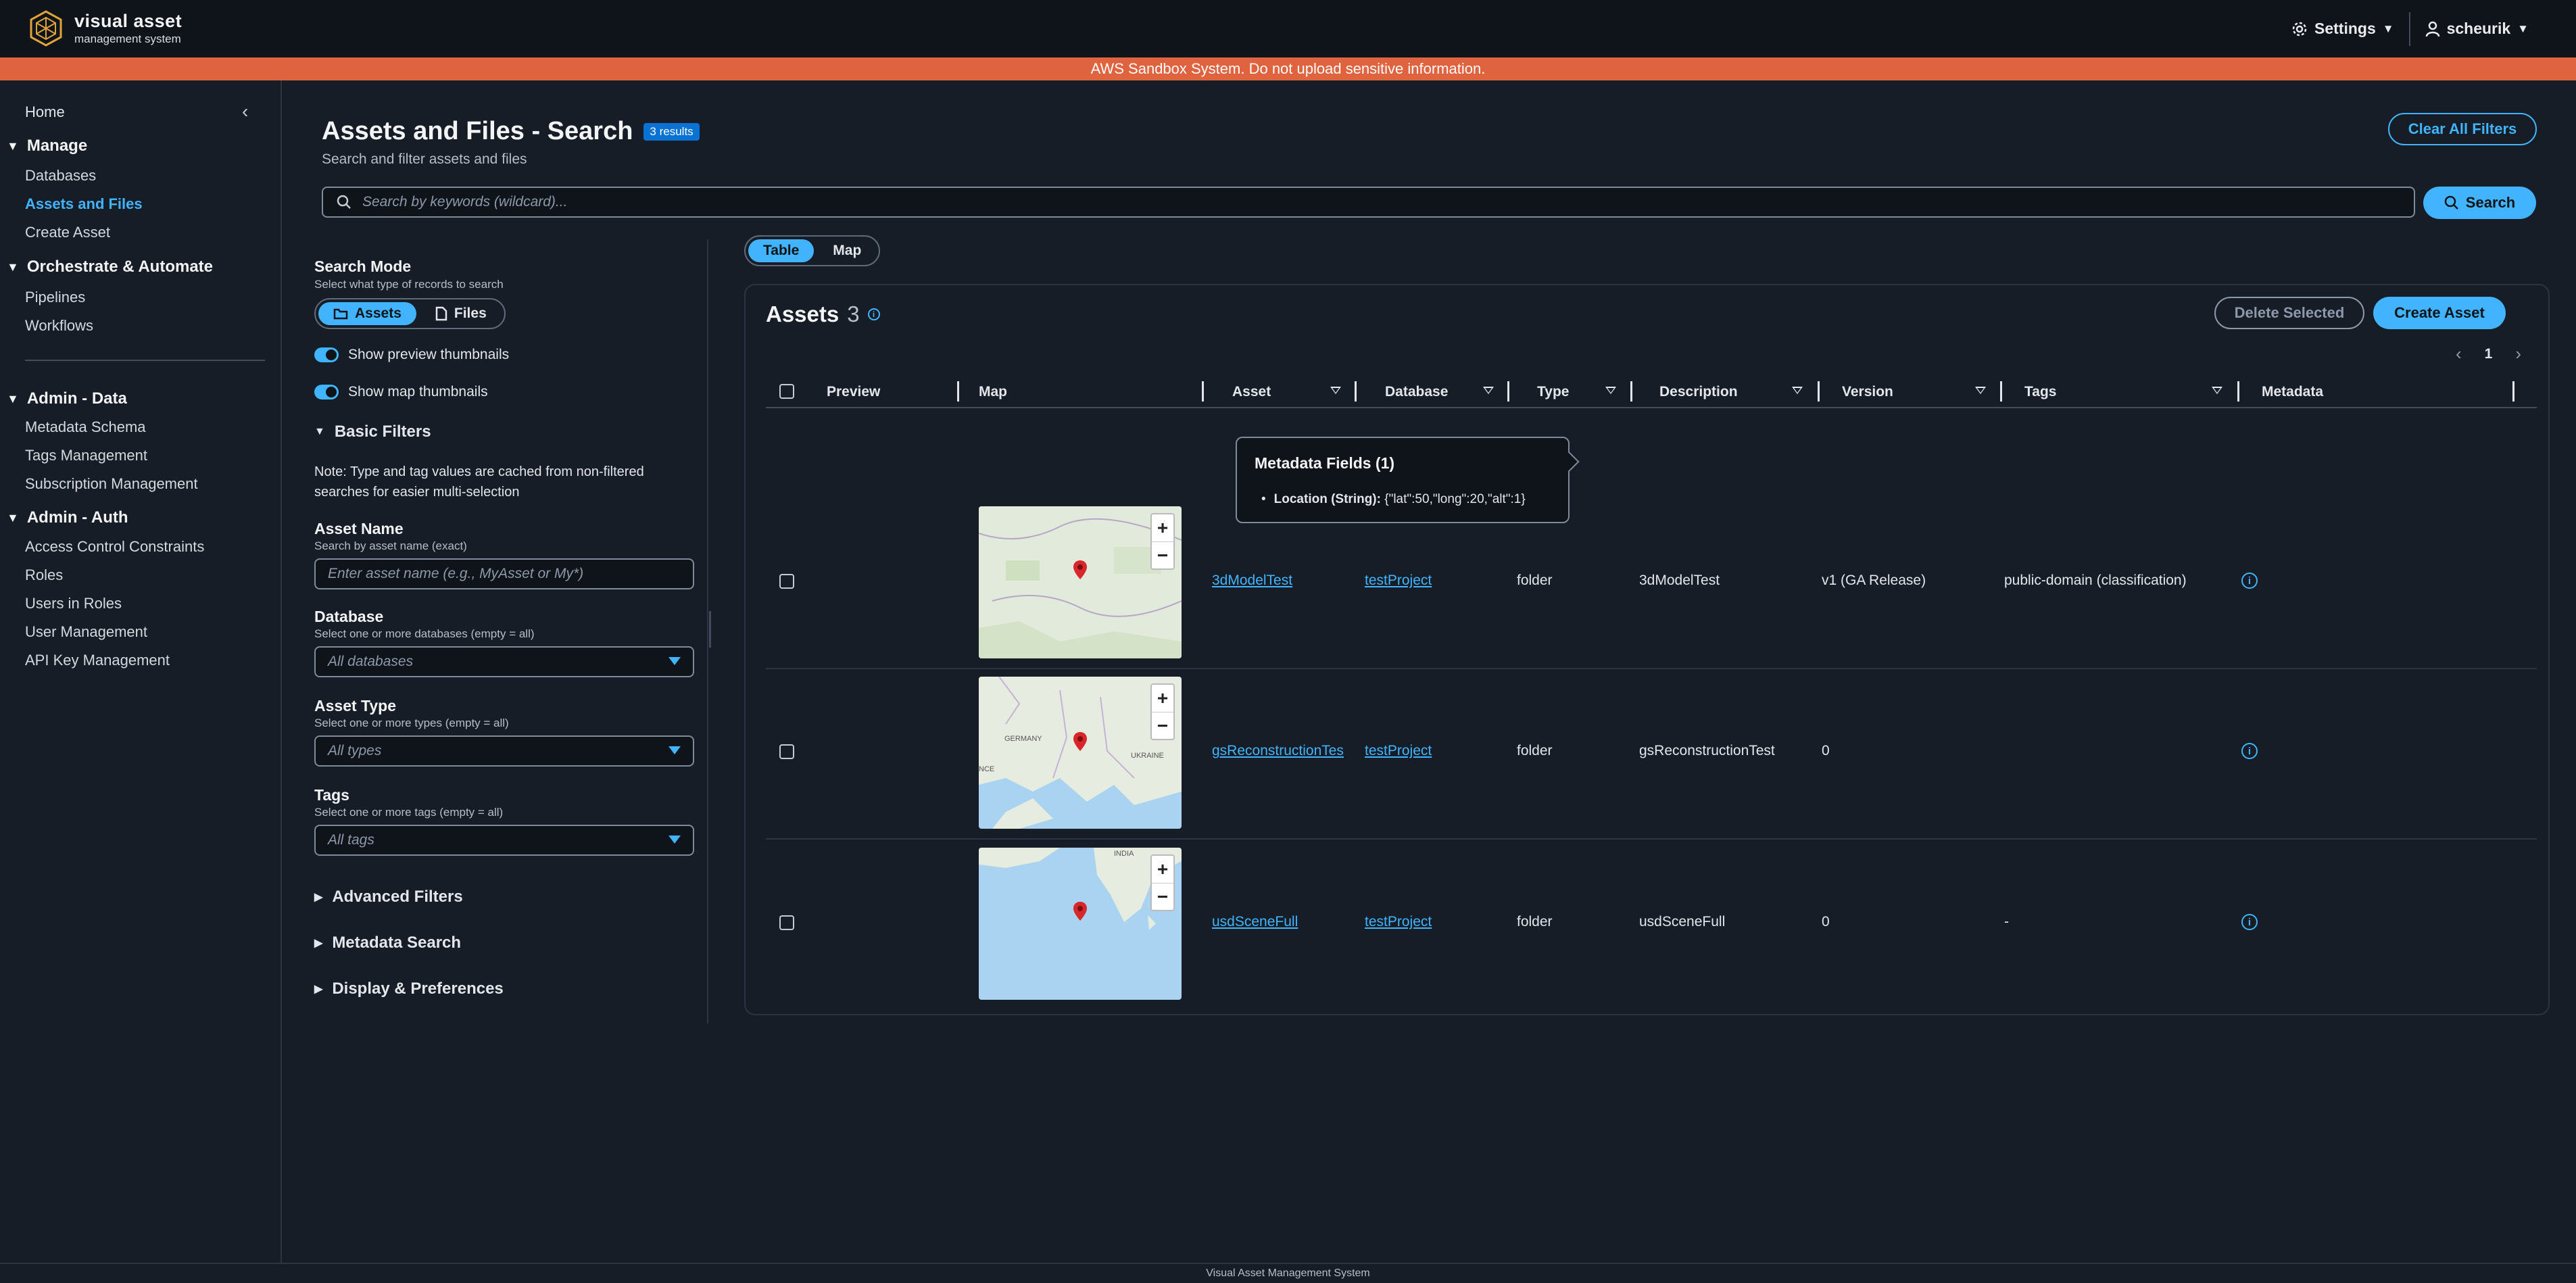 Image resolution: width=2576 pixels, height=1283 pixels. What do you see at coordinates (993, 392) in the screenshot?
I see `column-map: Map` at bounding box center [993, 392].